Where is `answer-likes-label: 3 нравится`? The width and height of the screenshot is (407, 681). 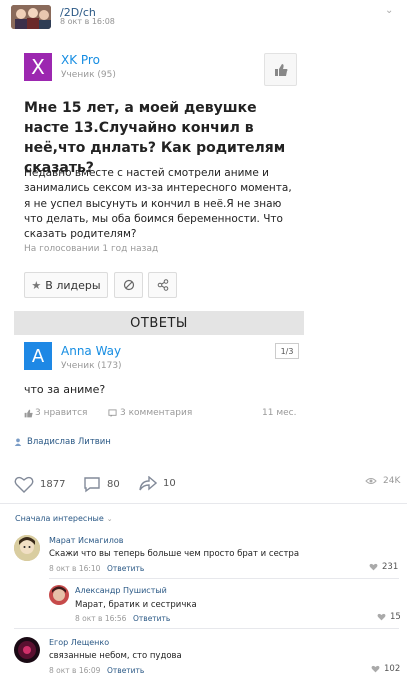
answer-likes-label: 3 нравится is located at coordinates (61, 413).